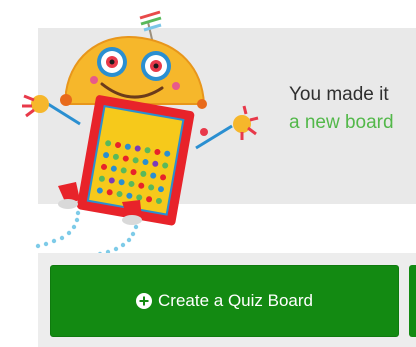 This screenshot has width=416, height=347. Describe the element at coordinates (235, 300) in the screenshot. I see `create-quiz-board-label: Create a Quiz Board` at that location.